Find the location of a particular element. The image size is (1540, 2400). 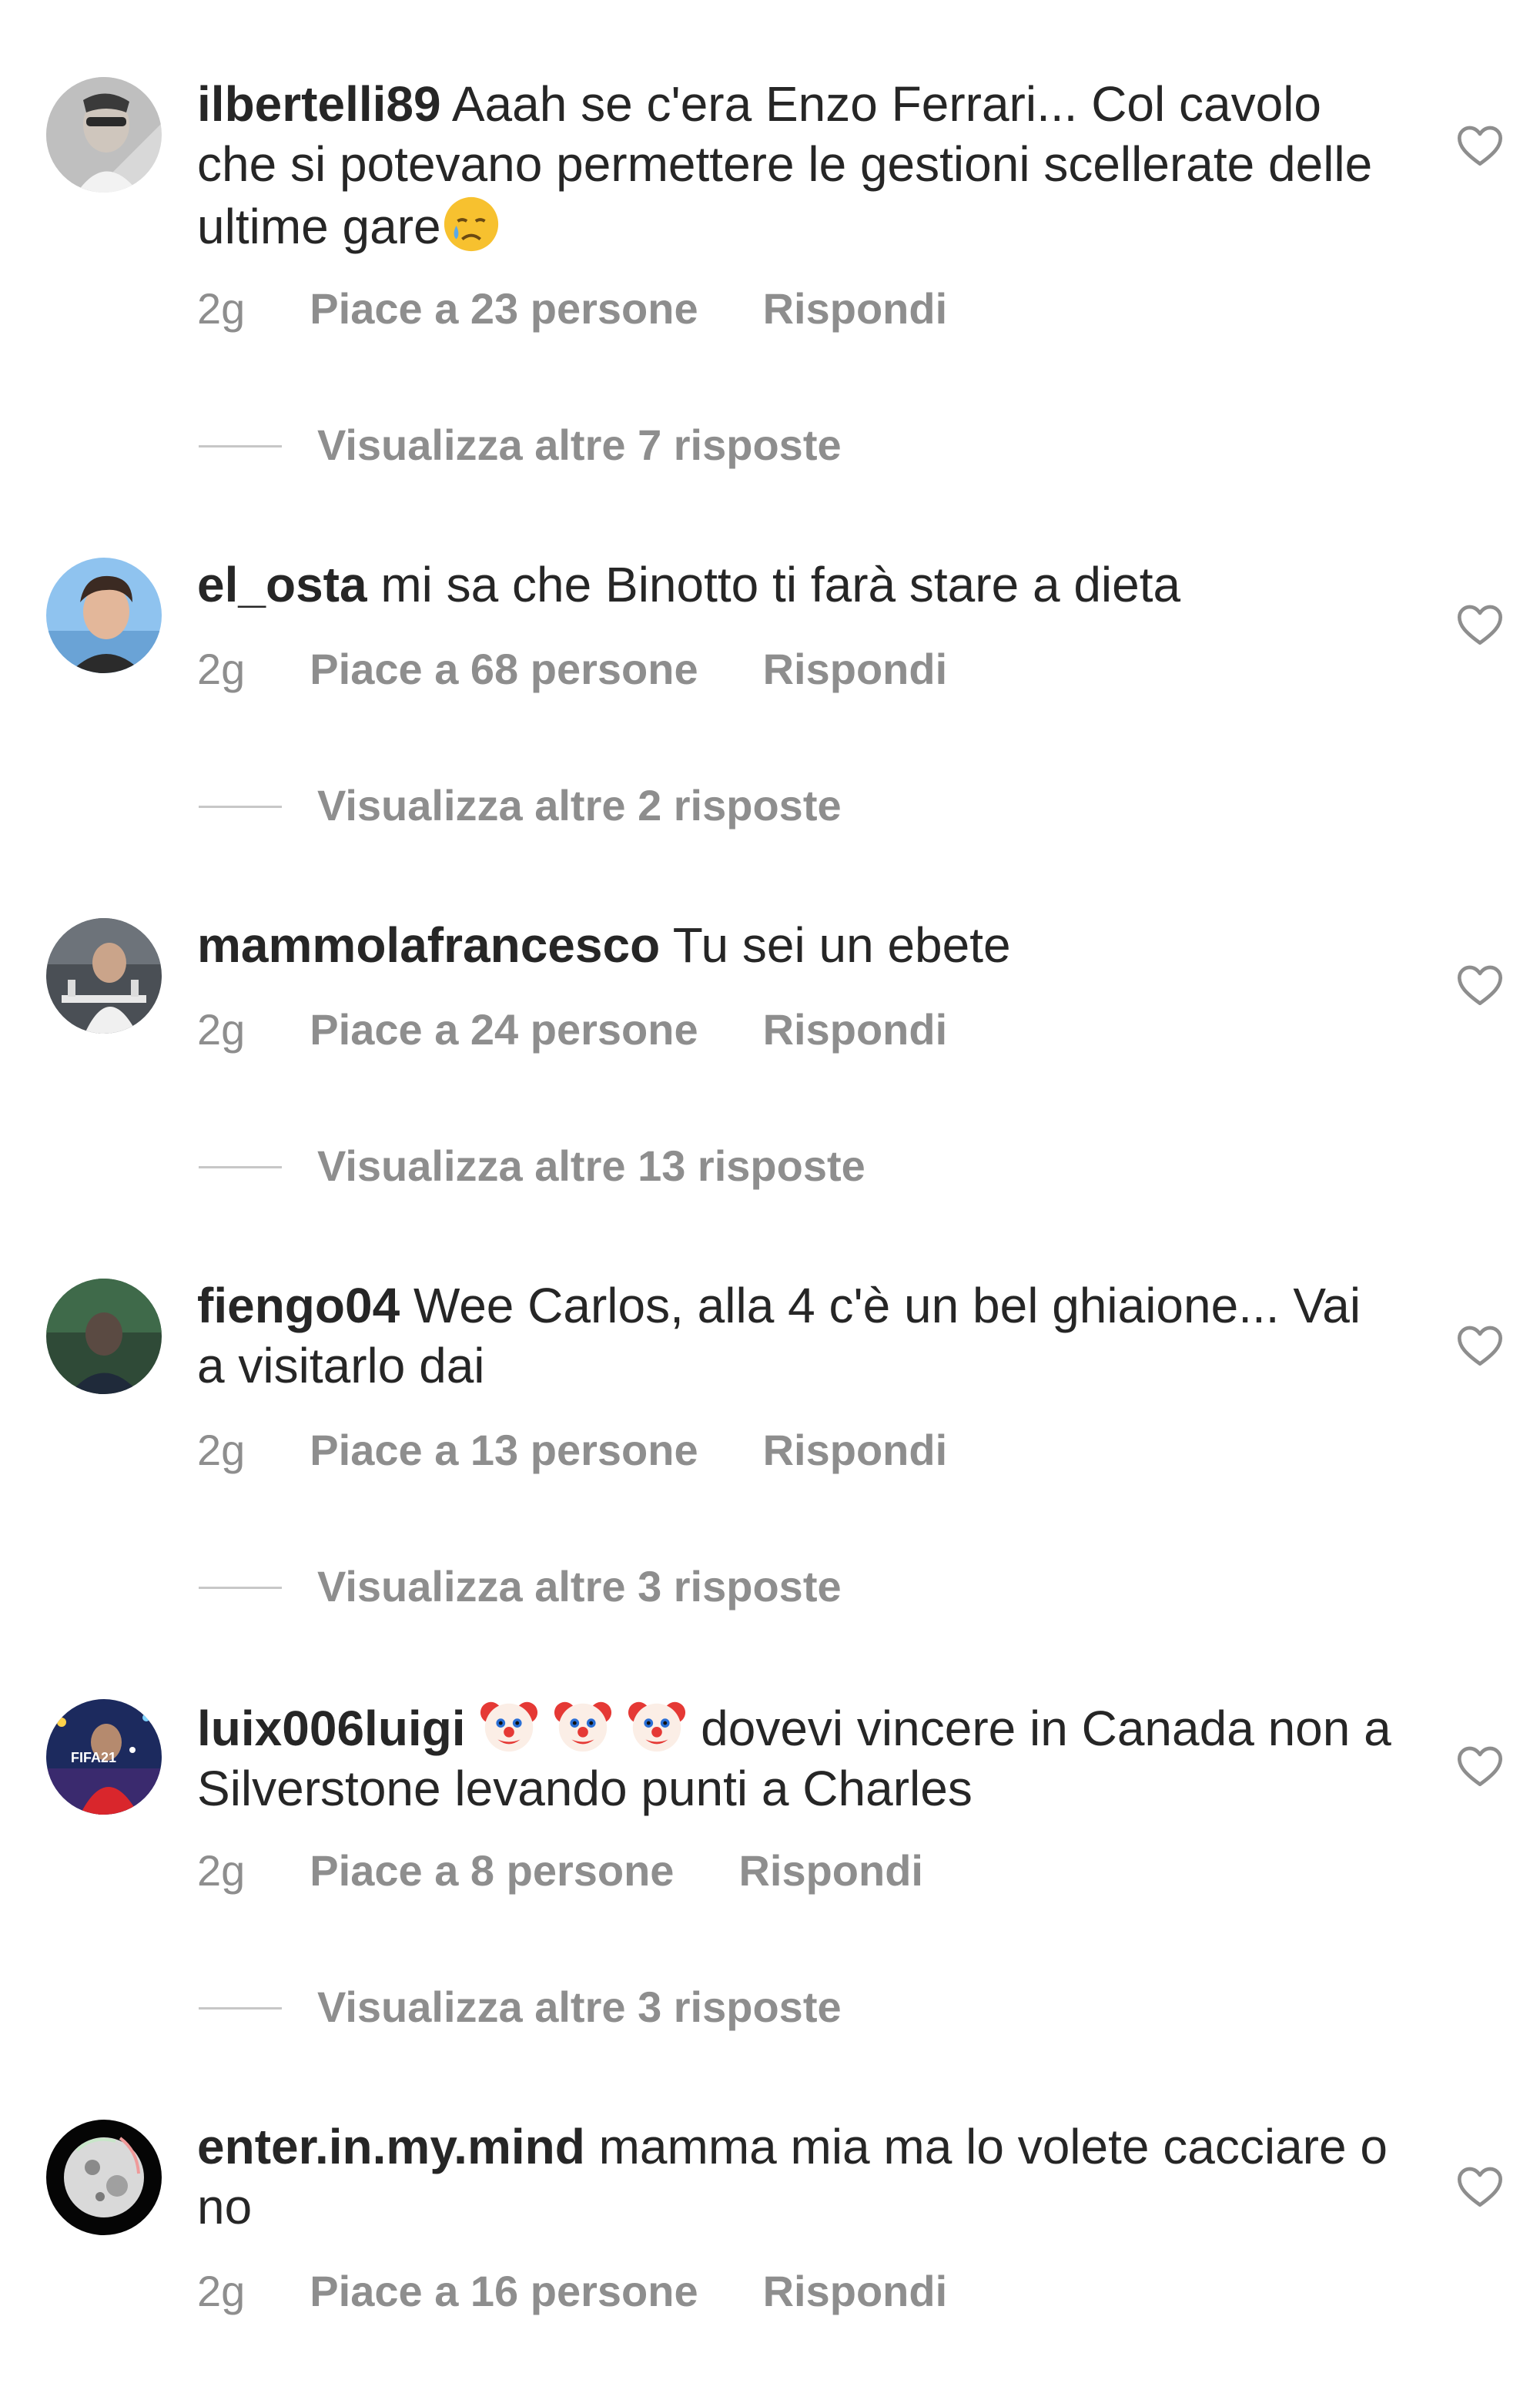

likes-count-link: Piace a 24 persone is located at coordinates (504, 1030).